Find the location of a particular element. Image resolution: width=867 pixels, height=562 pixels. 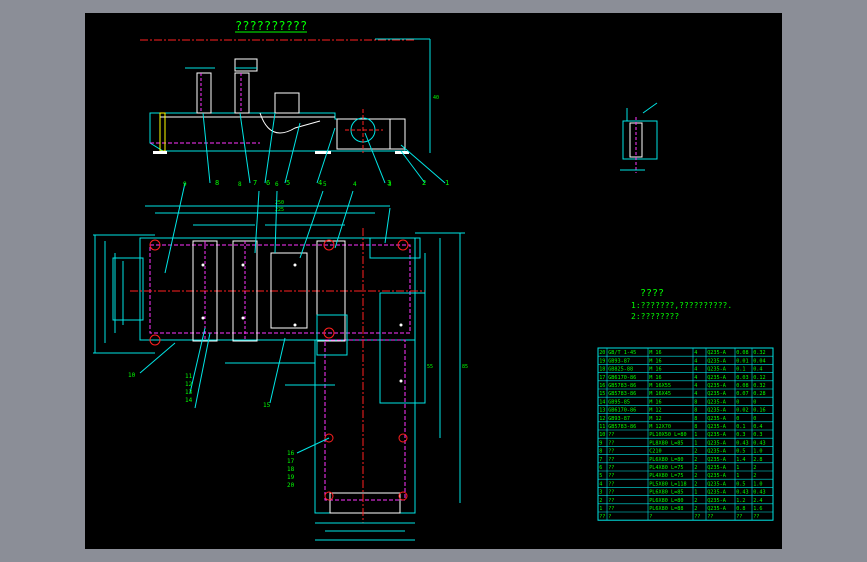

bom-cell: 1.6 is located at coordinates (757, 509).